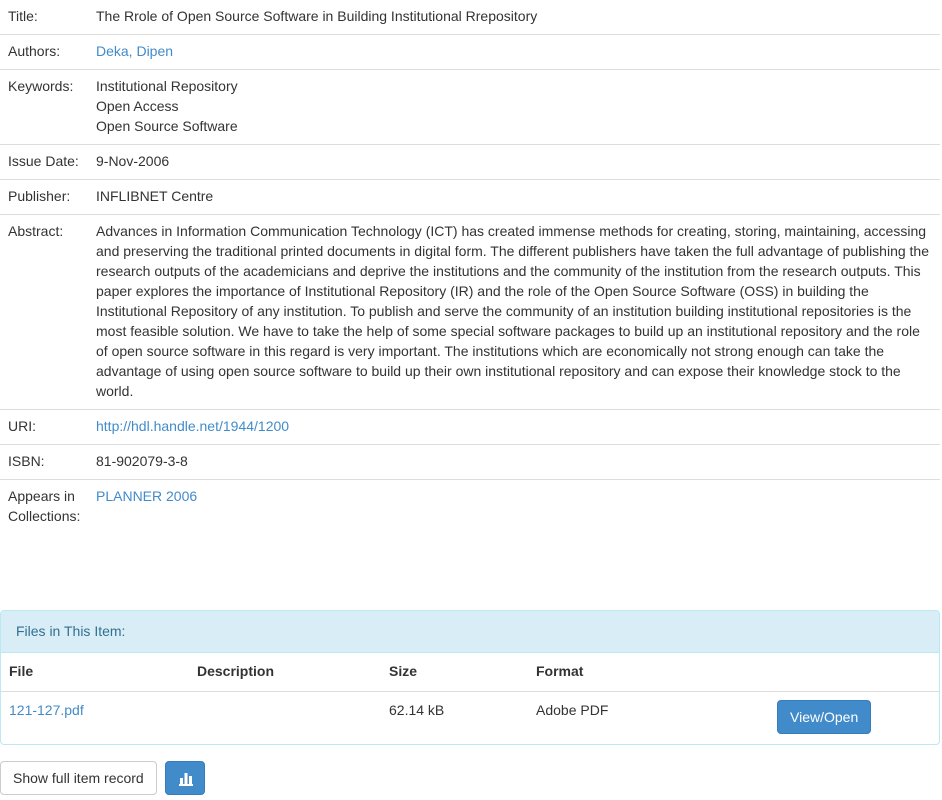 The width and height of the screenshot is (942, 800). Describe the element at coordinates (167, 86) in the screenshot. I see `keyword: Institutional Repository` at that location.